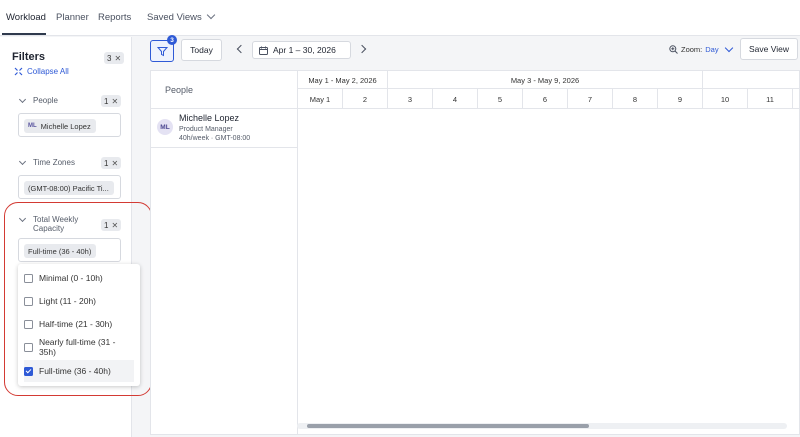 This screenshot has width=800, height=437. Describe the element at coordinates (410, 99) in the screenshot. I see `day-header: 3` at that location.